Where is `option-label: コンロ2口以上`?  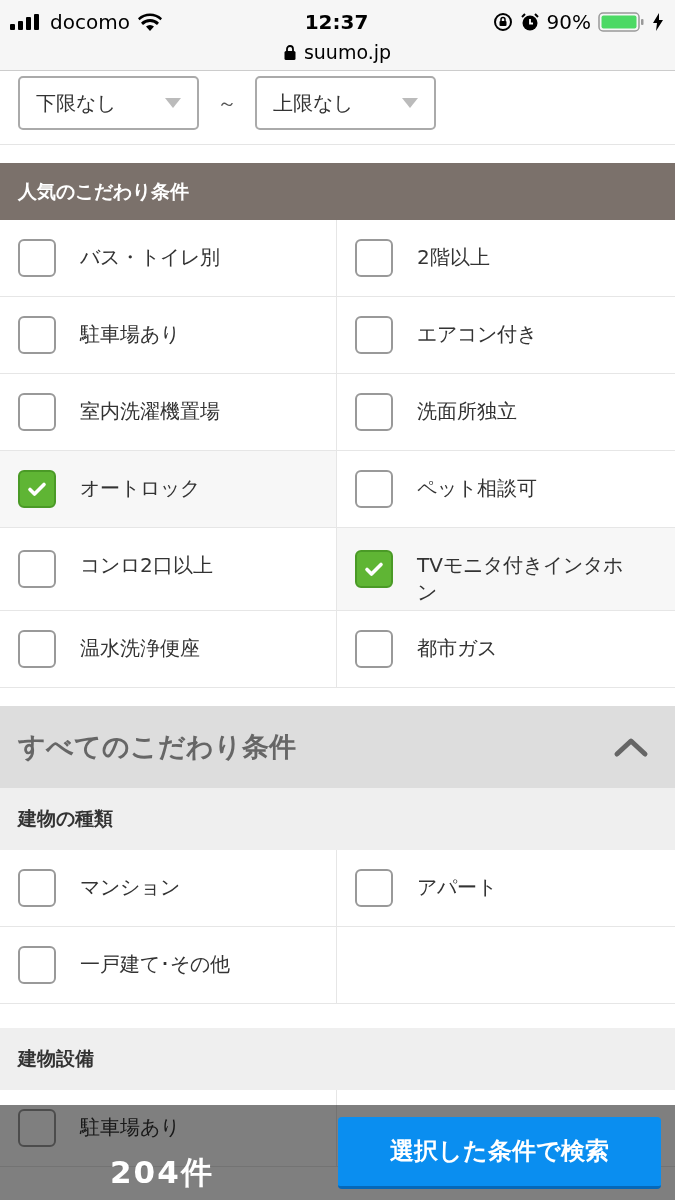
option-label: コンロ2口以上 is located at coordinates (146, 565).